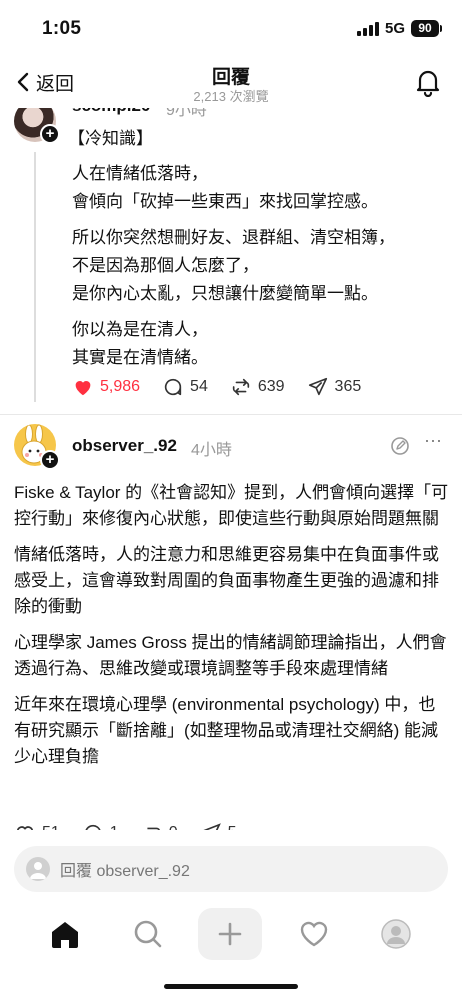 This screenshot has height=1000, width=462. Describe the element at coordinates (120, 386) in the screenshot. I see `like-count: 5,986` at that location.